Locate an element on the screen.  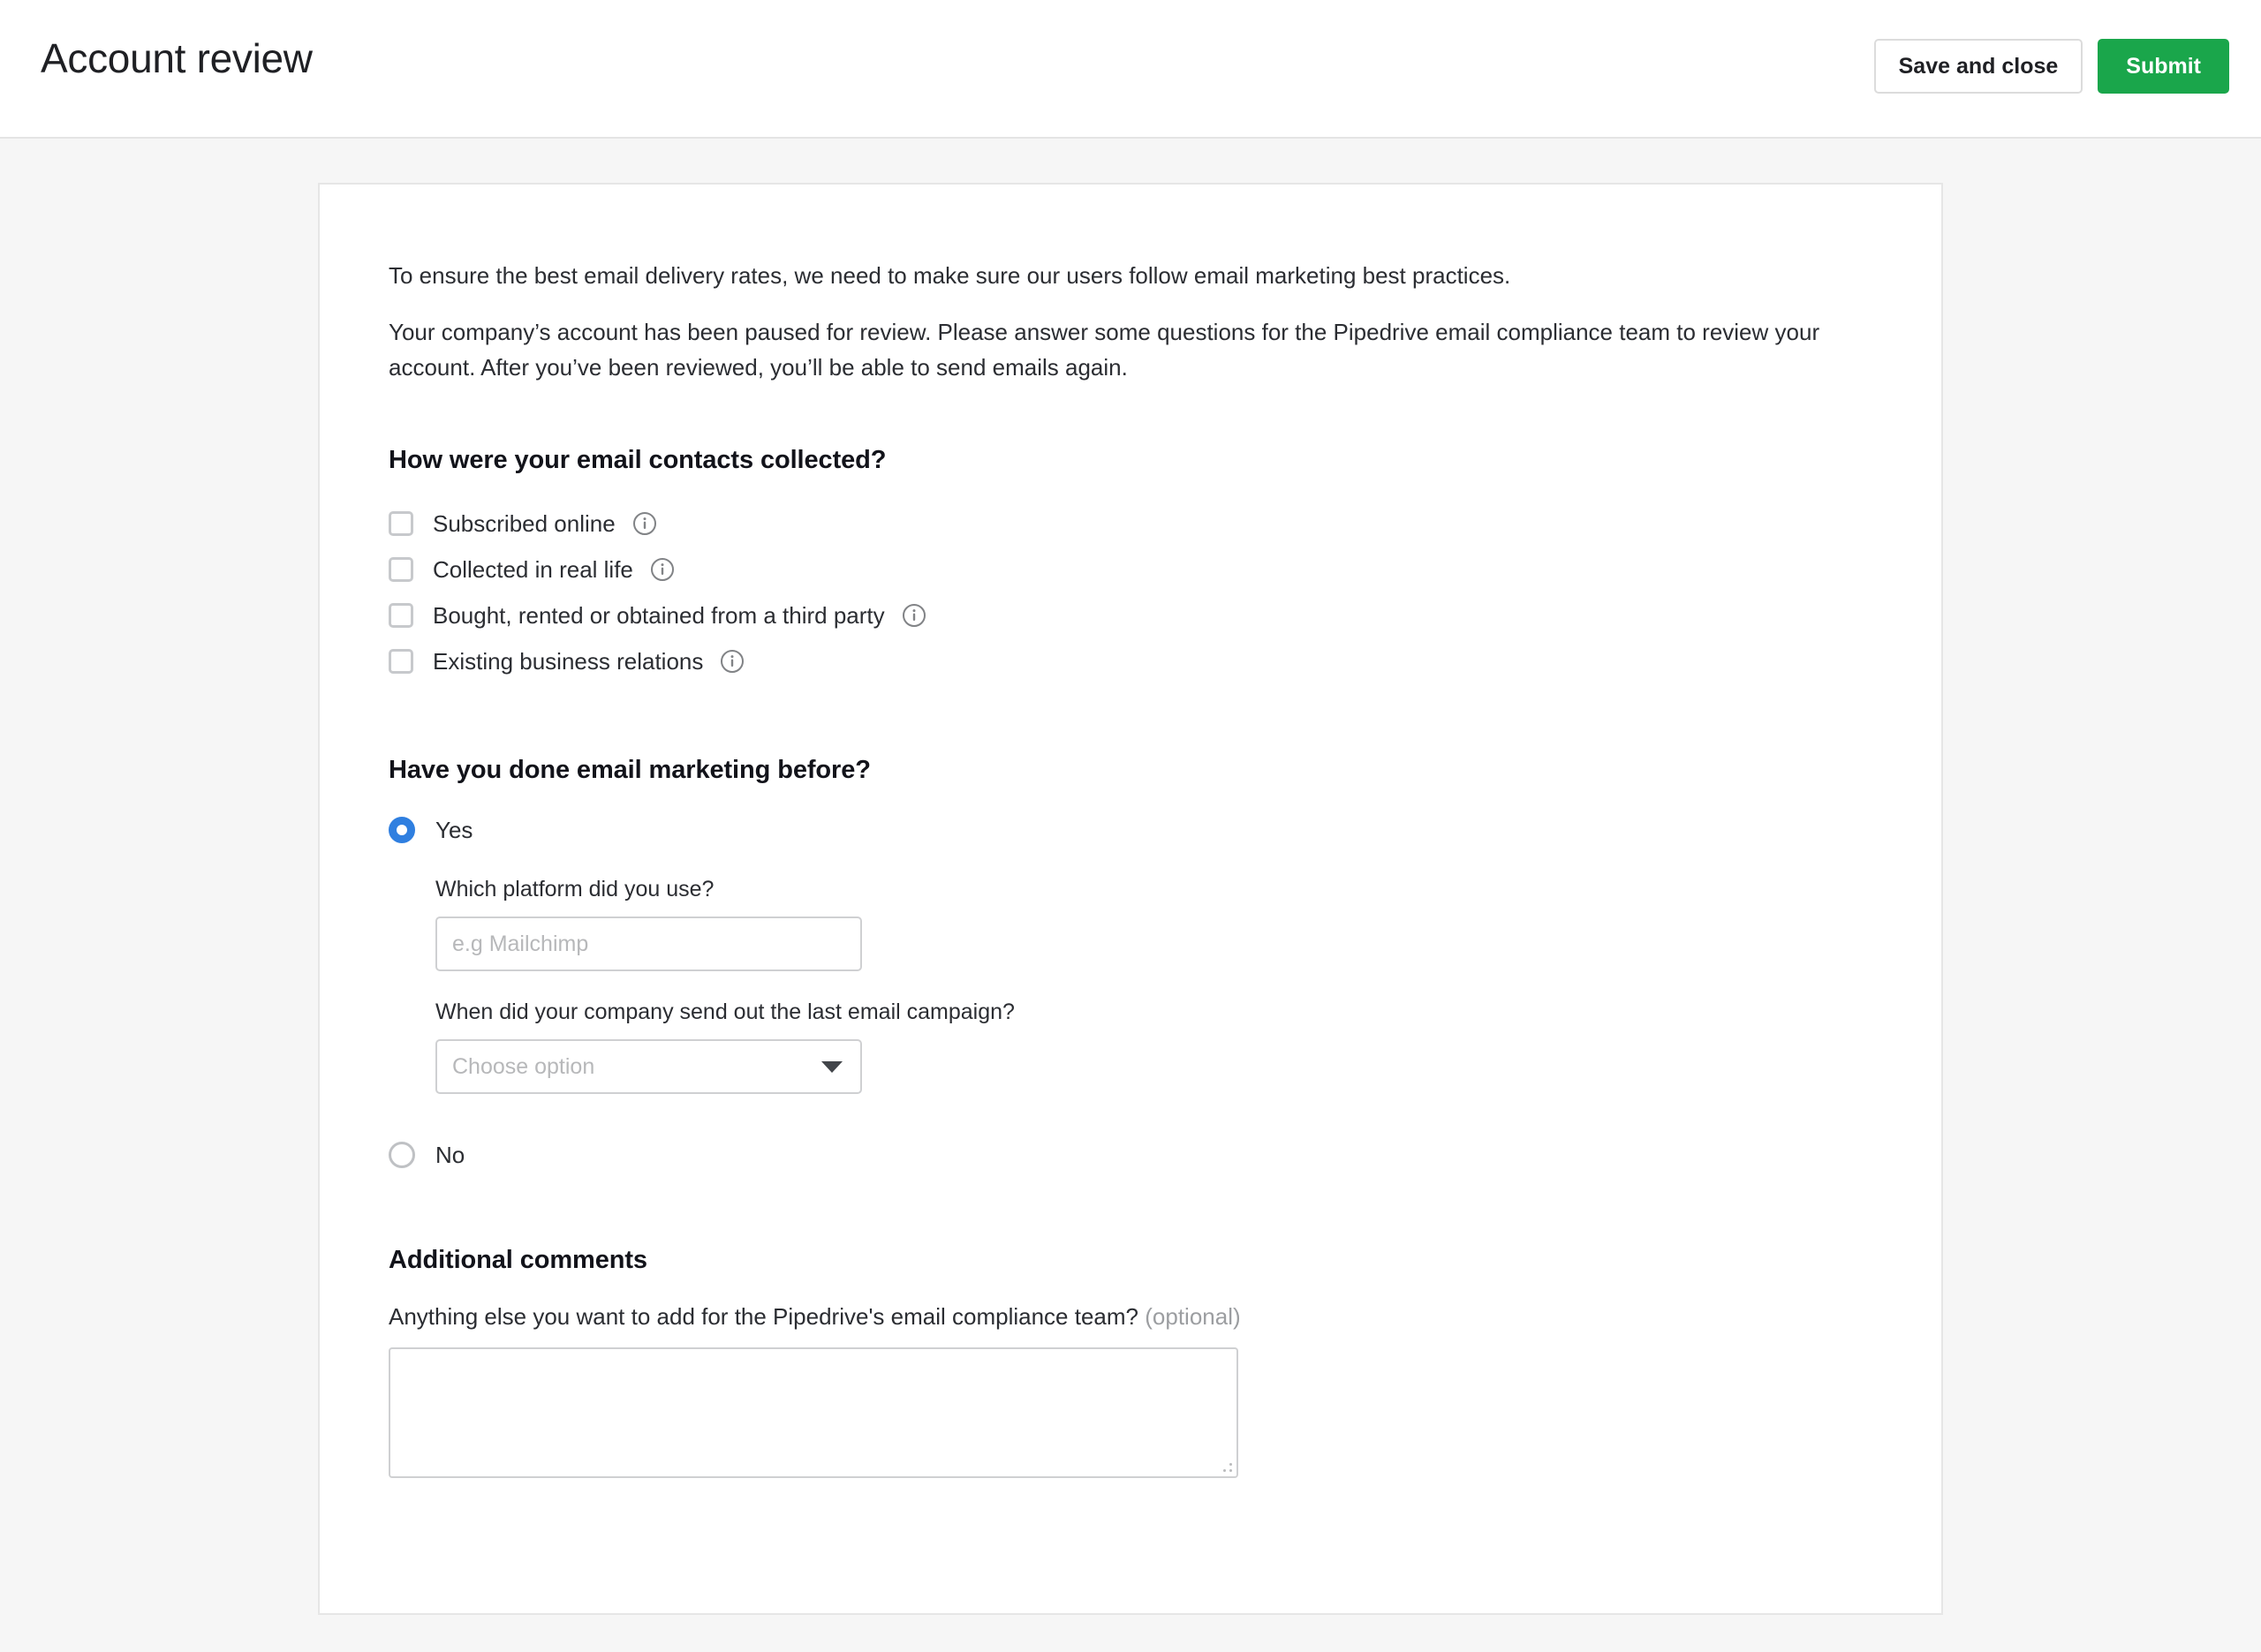
resize-handle-icon is located at coordinates (1226, 1466).